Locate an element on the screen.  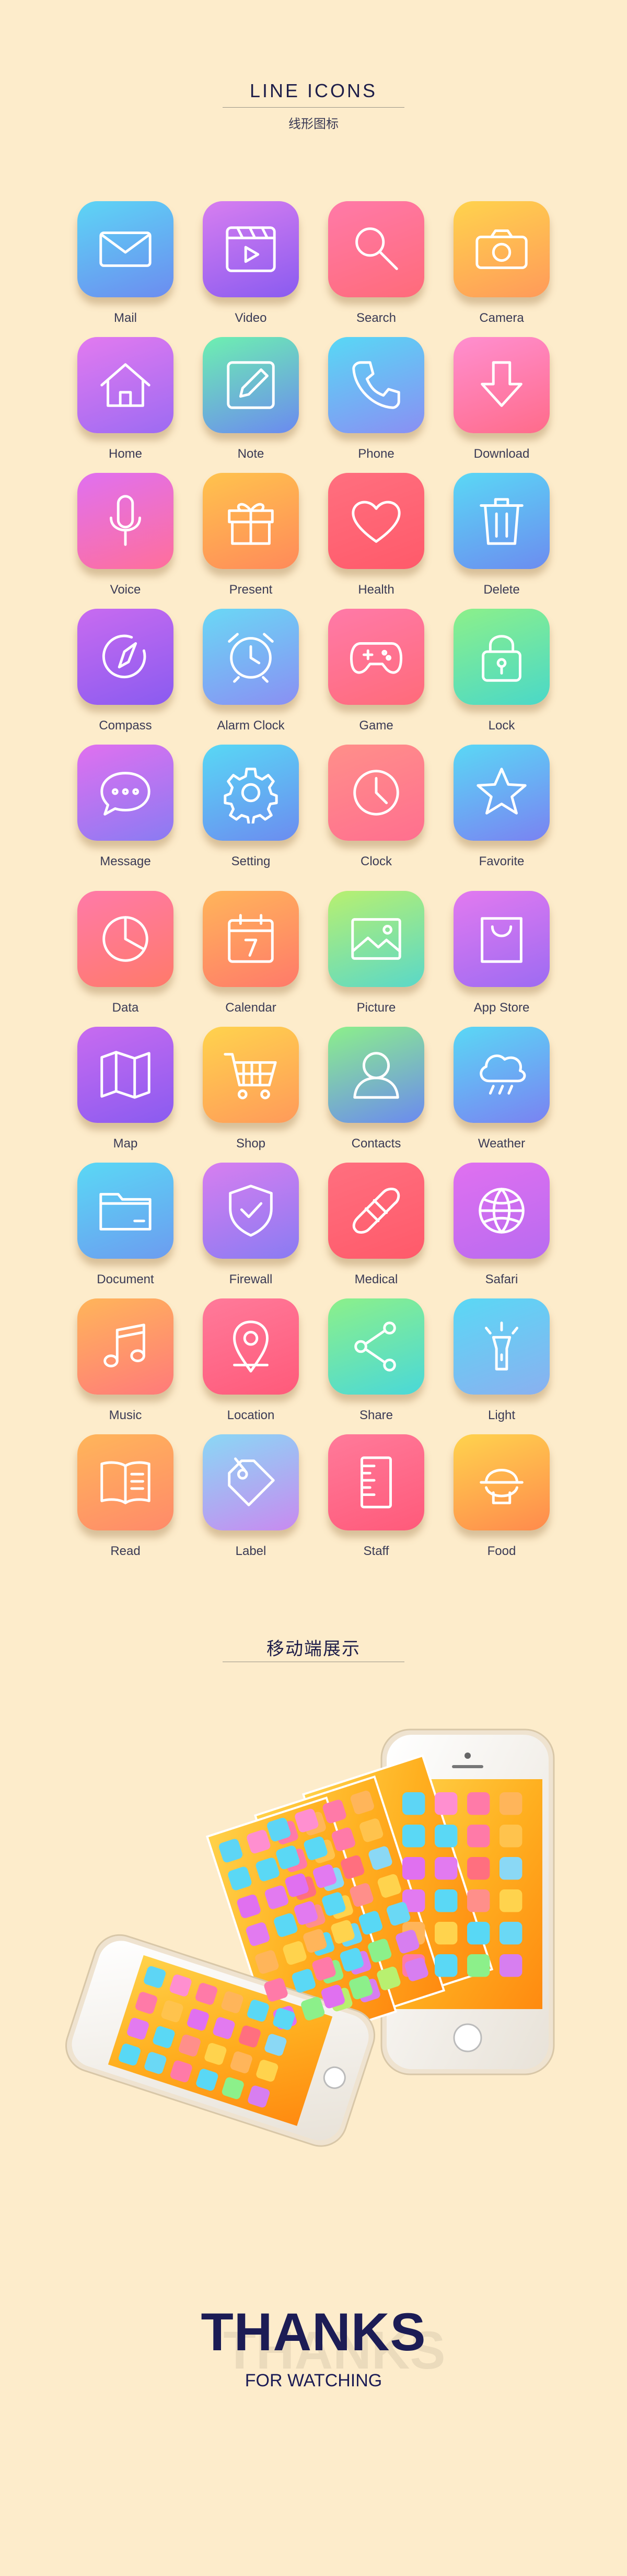
icon-tile-search: Search is located at coordinates (377, 266).